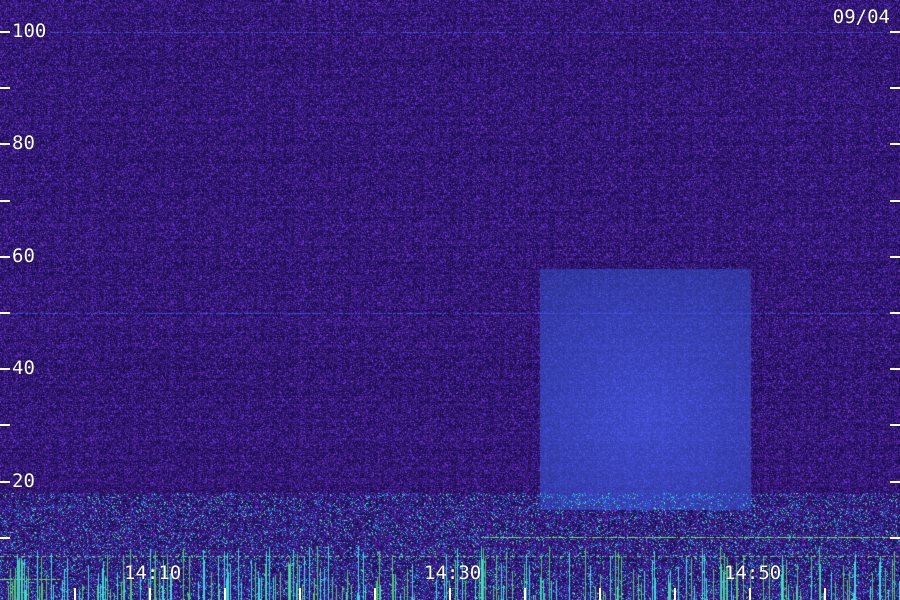  I want to click on y-tick-label: 80, so click(23, 143).